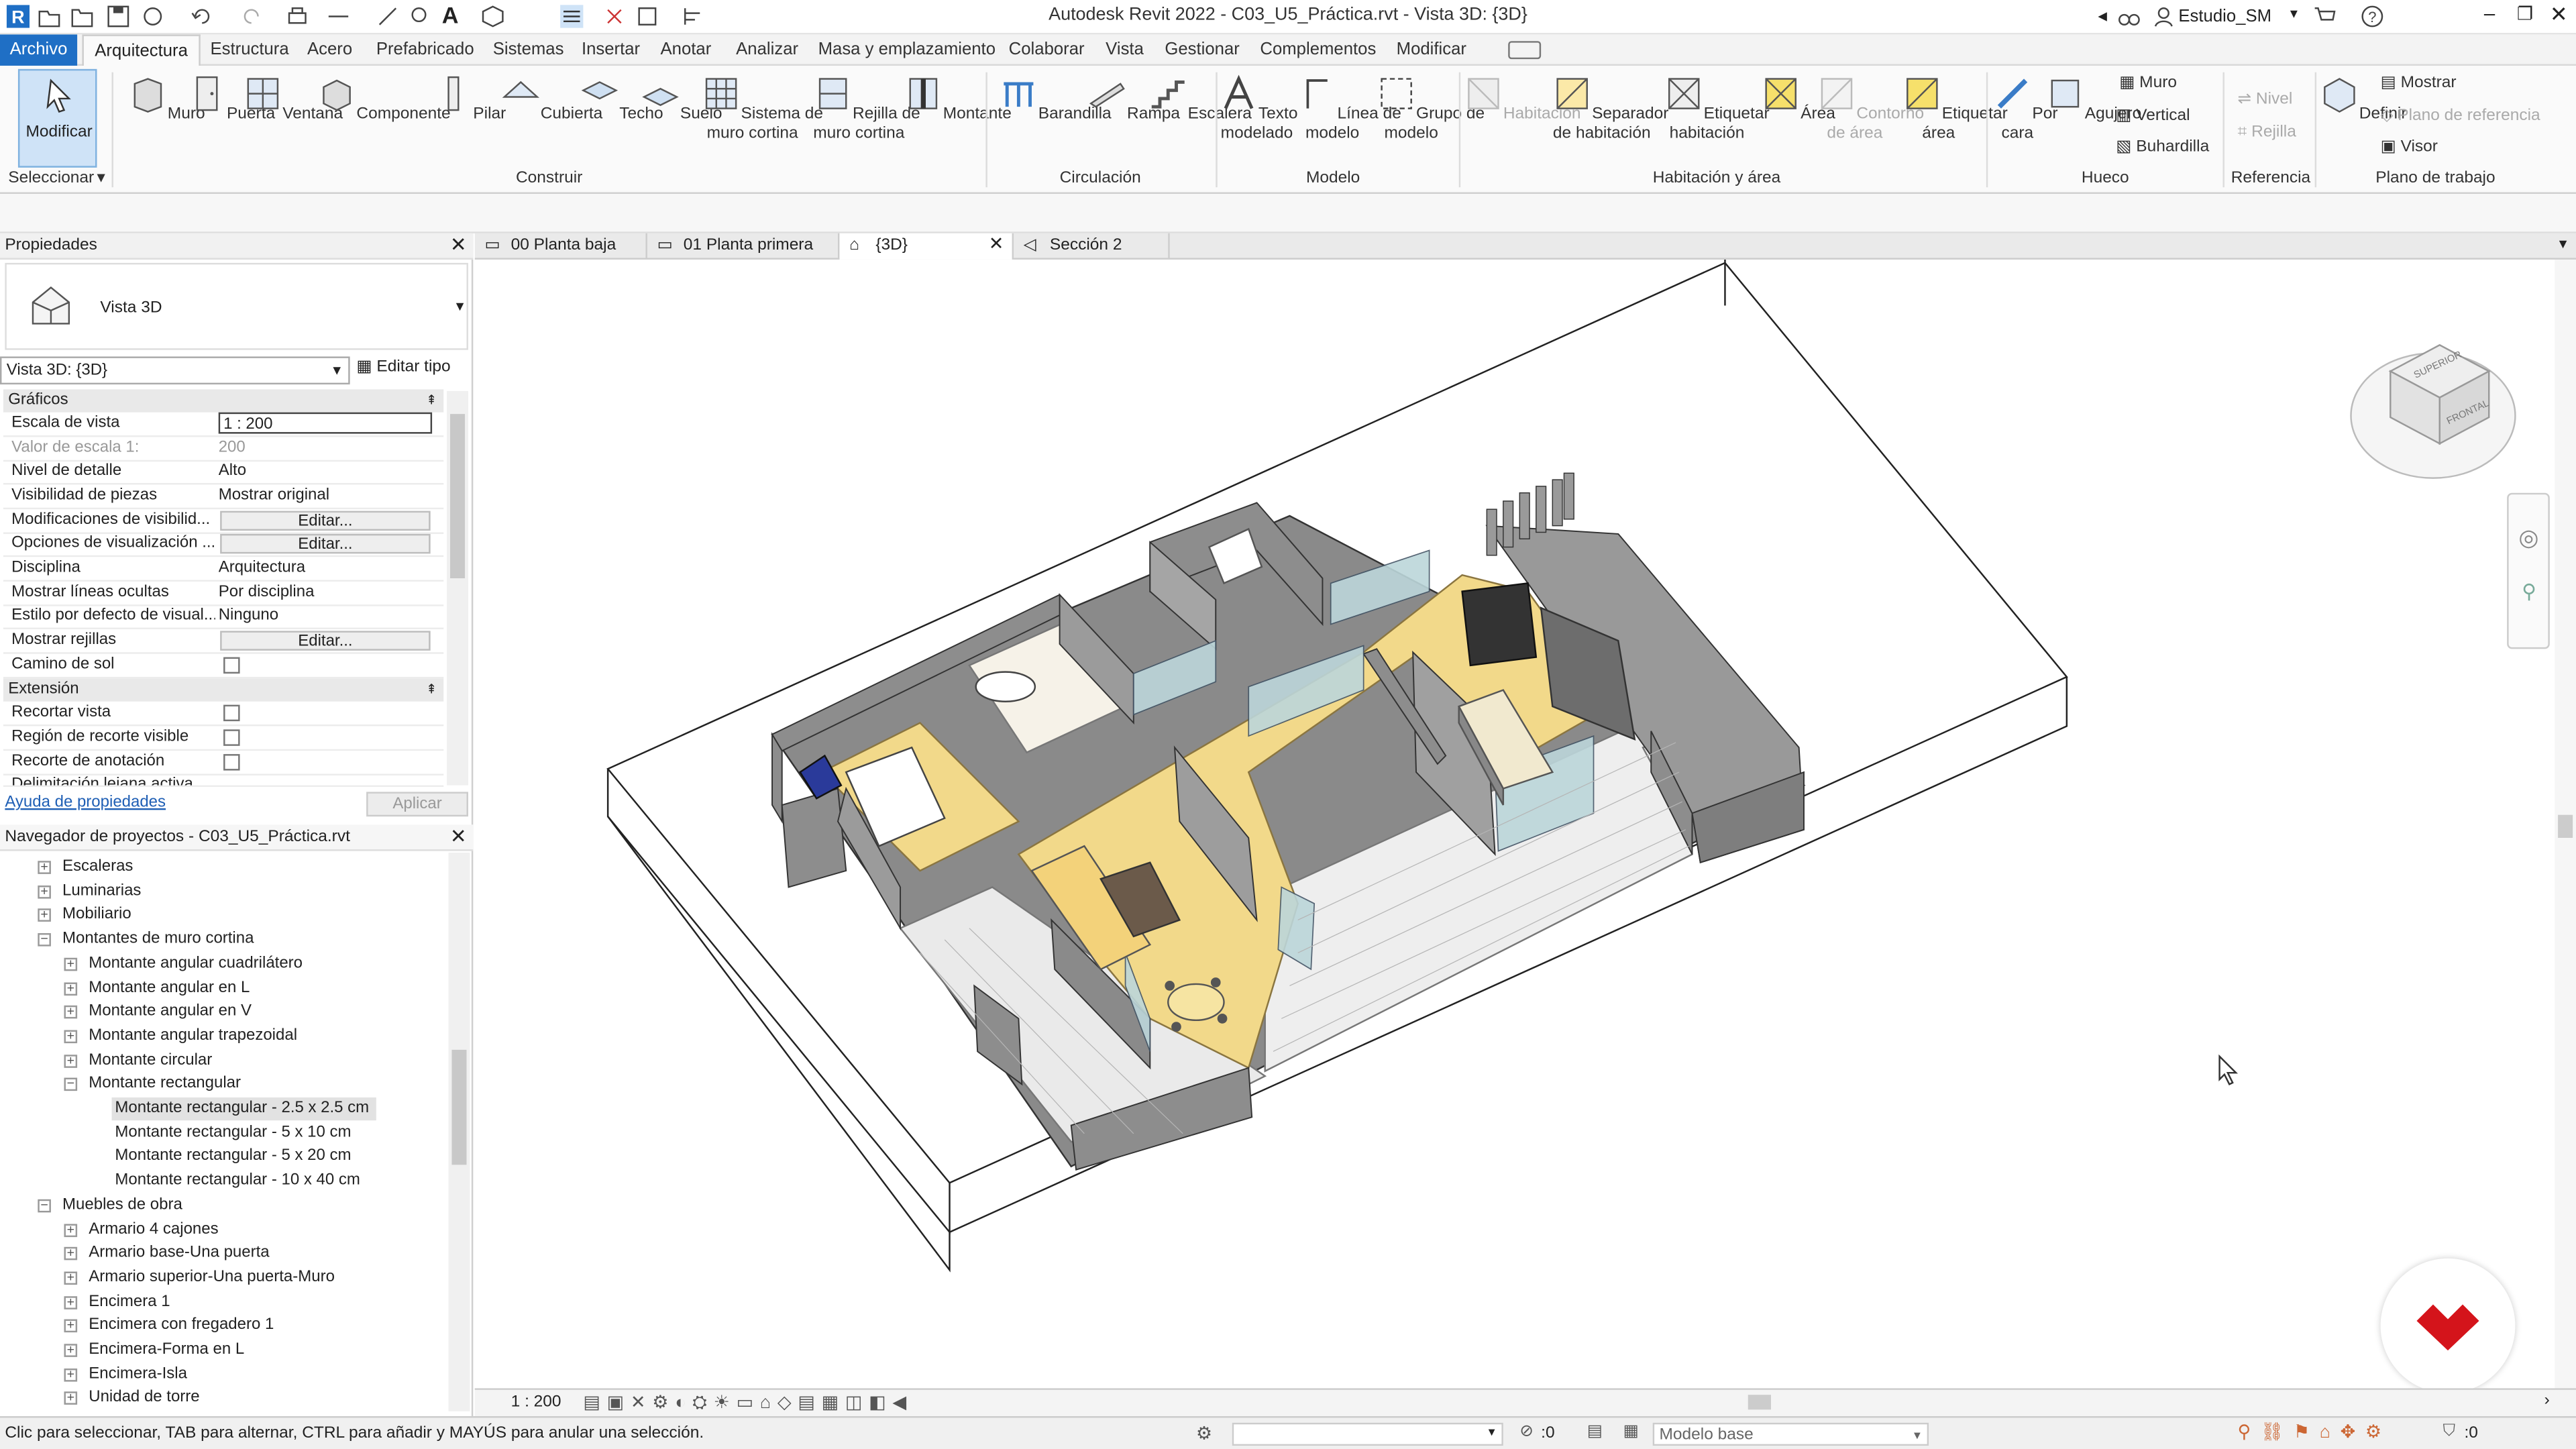 This screenshot has width=2576, height=1449. I want to click on tree-item: + Encimera-Isla, so click(125, 1374).